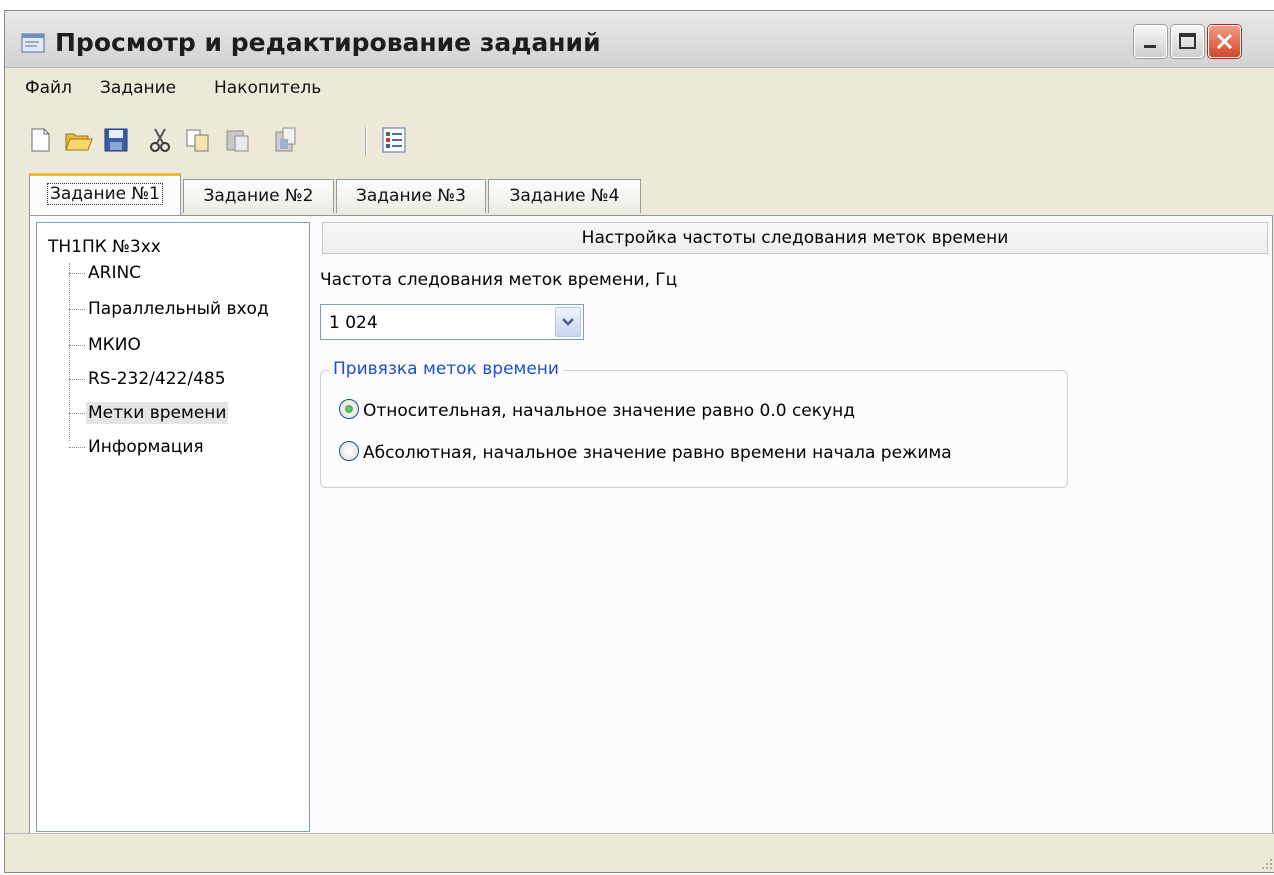 This screenshot has width=1274, height=875. I want to click on frequency-value: 1 024, so click(353, 323).